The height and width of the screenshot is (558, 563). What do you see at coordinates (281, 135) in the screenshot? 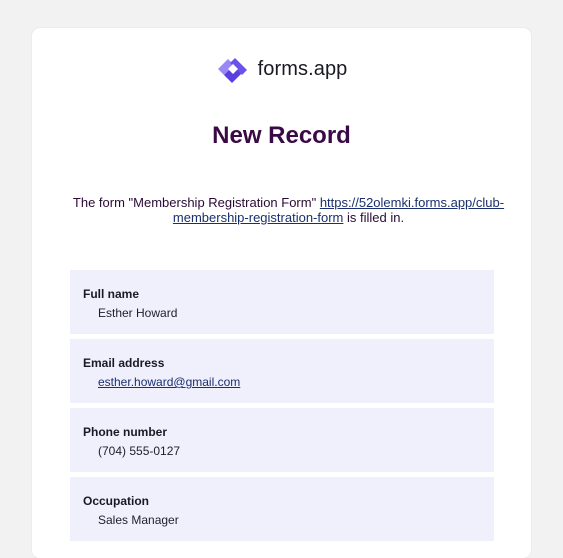
I see `page-title: New Record` at bounding box center [281, 135].